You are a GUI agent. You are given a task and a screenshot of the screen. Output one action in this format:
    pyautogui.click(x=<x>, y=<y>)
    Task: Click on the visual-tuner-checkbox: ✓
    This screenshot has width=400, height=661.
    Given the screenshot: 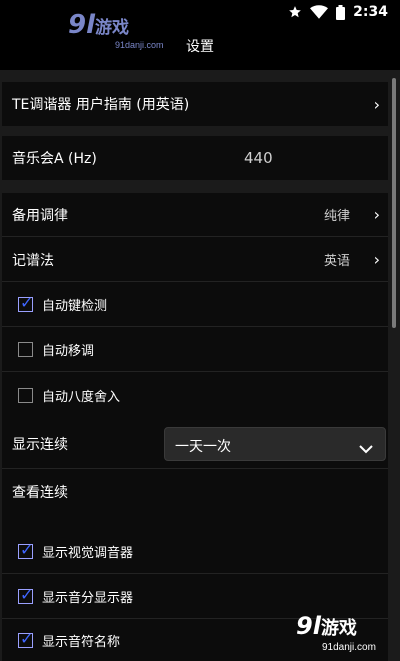 What is the action you would take?
    pyautogui.click(x=25, y=549)
    